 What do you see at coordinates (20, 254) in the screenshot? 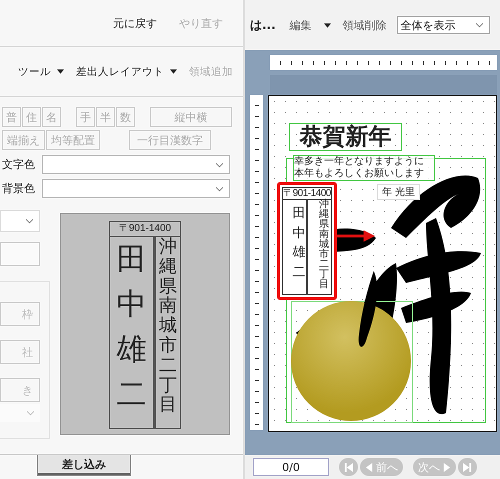
I see `side-button` at bounding box center [20, 254].